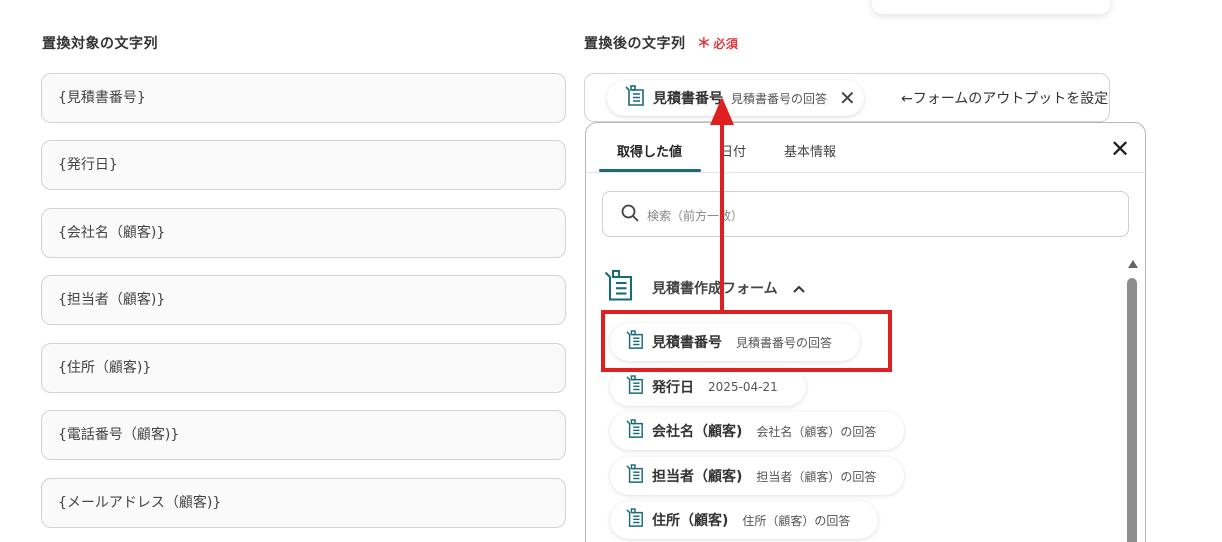 This screenshot has height=542, width=1222. I want to click on search-input: 検索（前方一致）, so click(865, 214).